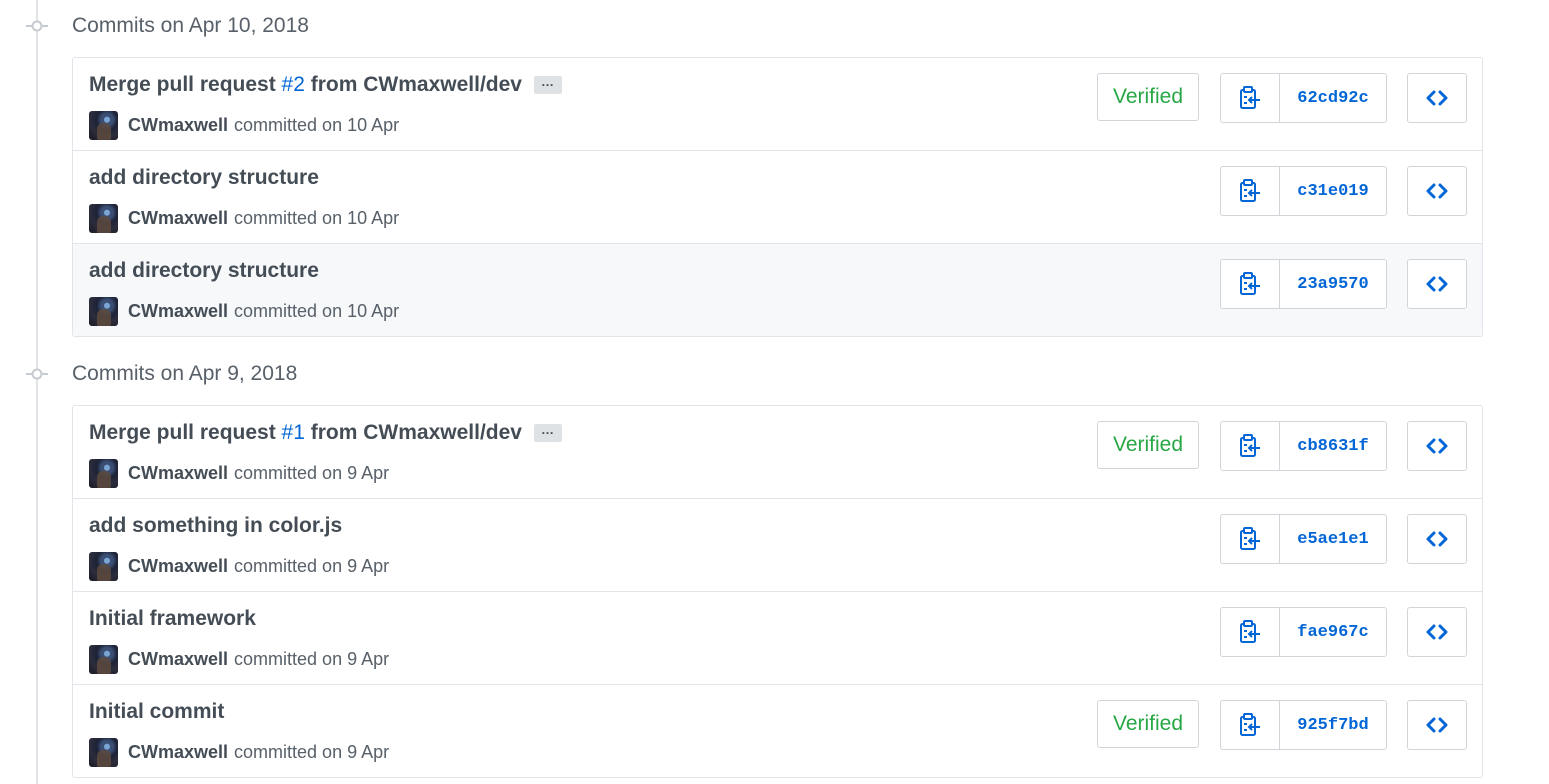  Describe the element at coordinates (293, 432) in the screenshot. I see `pull-request-link: #1` at that location.